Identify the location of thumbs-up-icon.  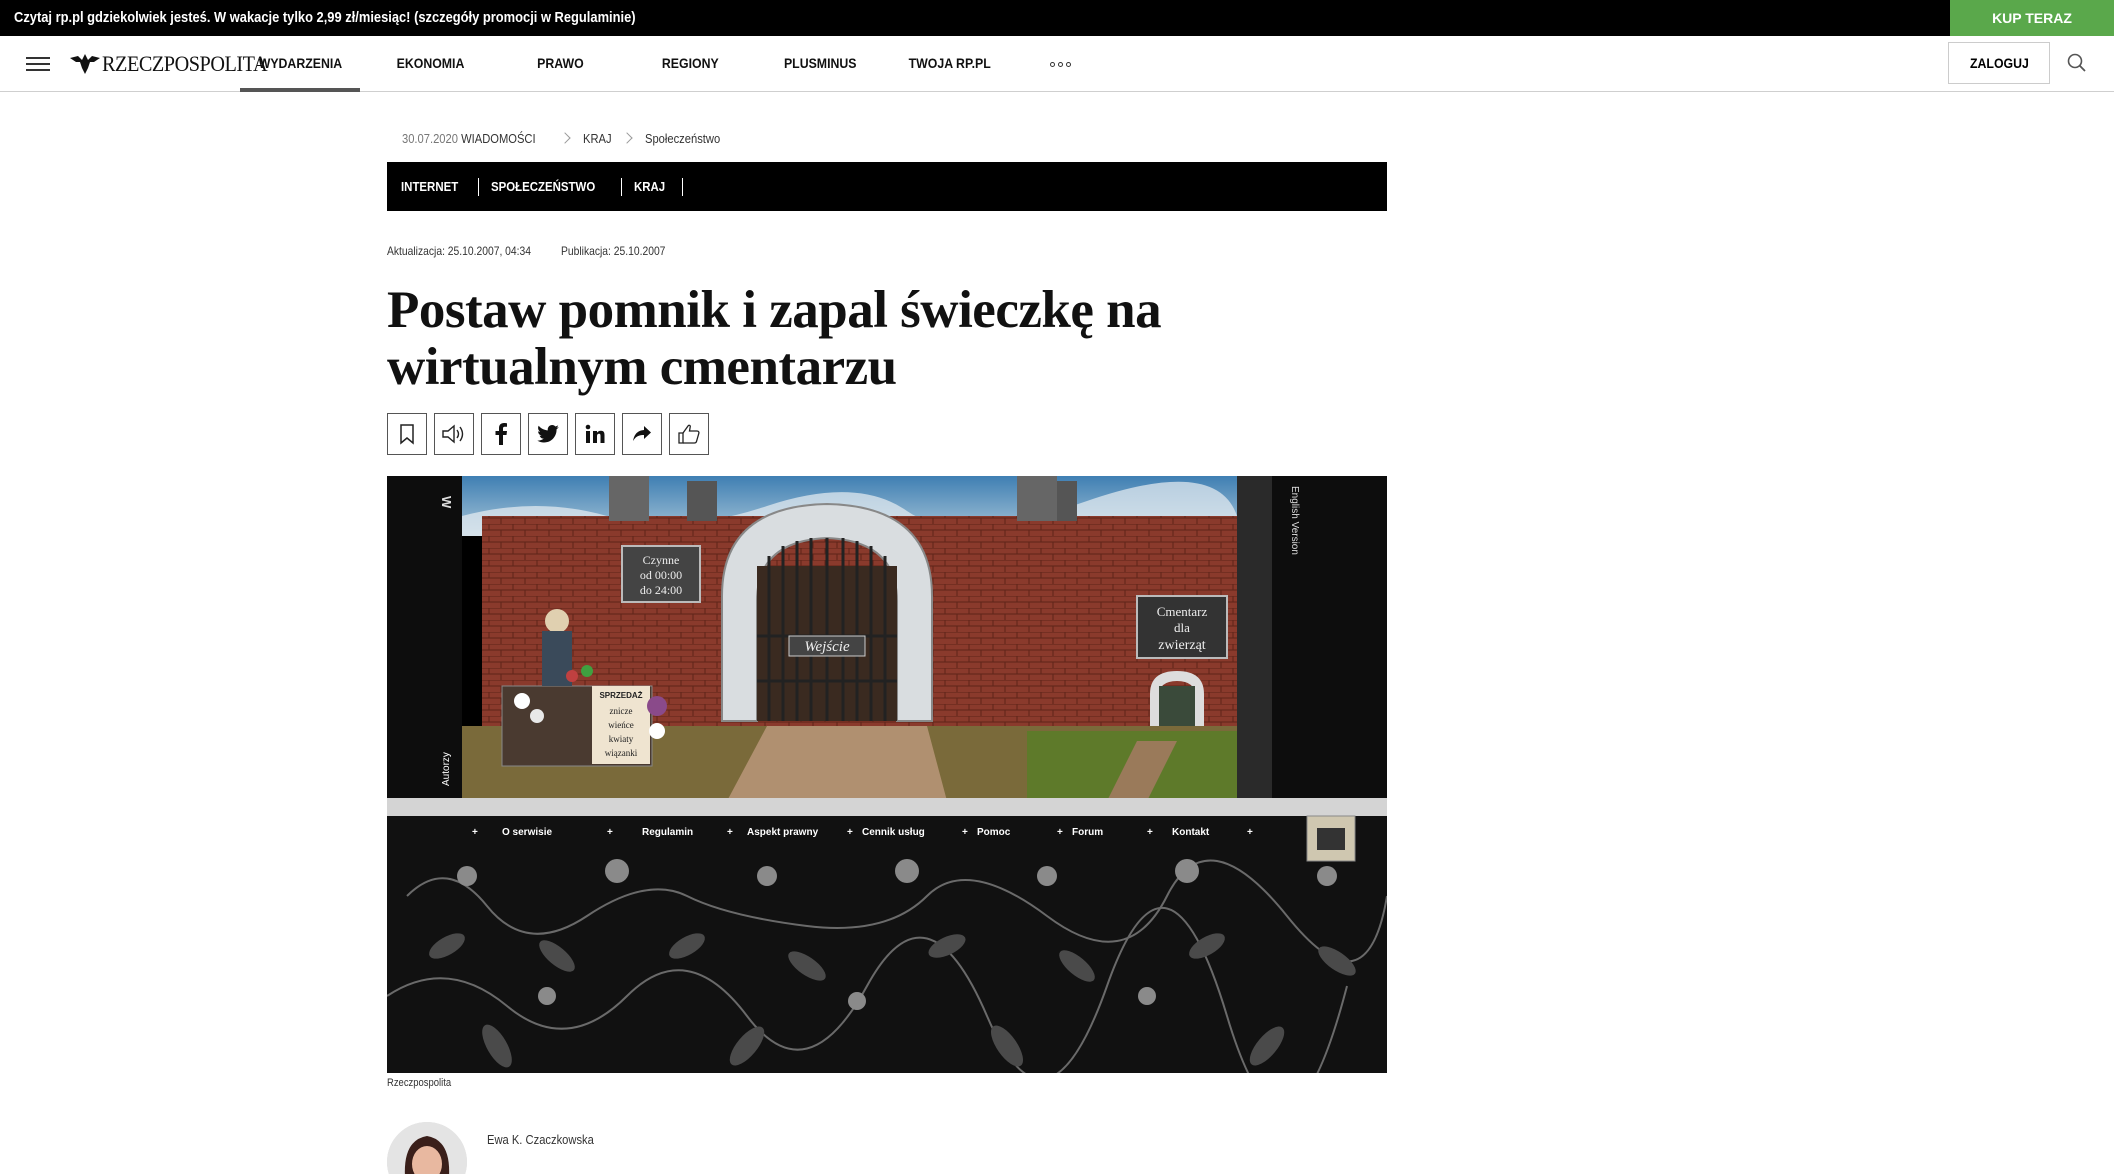
(689, 434).